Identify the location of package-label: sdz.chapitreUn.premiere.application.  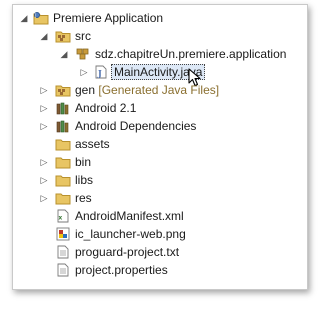
(191, 54).